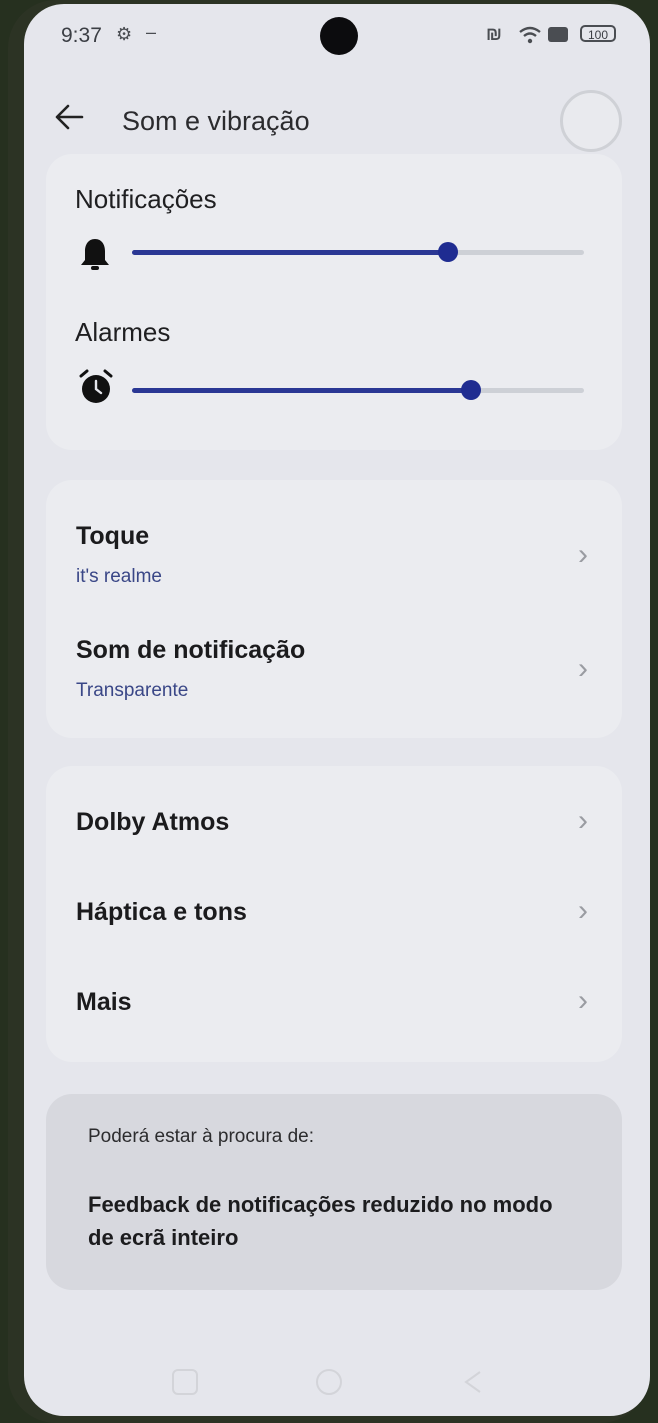 This screenshot has height=1423, width=658. I want to click on floating-circle-button, so click(591, 121).